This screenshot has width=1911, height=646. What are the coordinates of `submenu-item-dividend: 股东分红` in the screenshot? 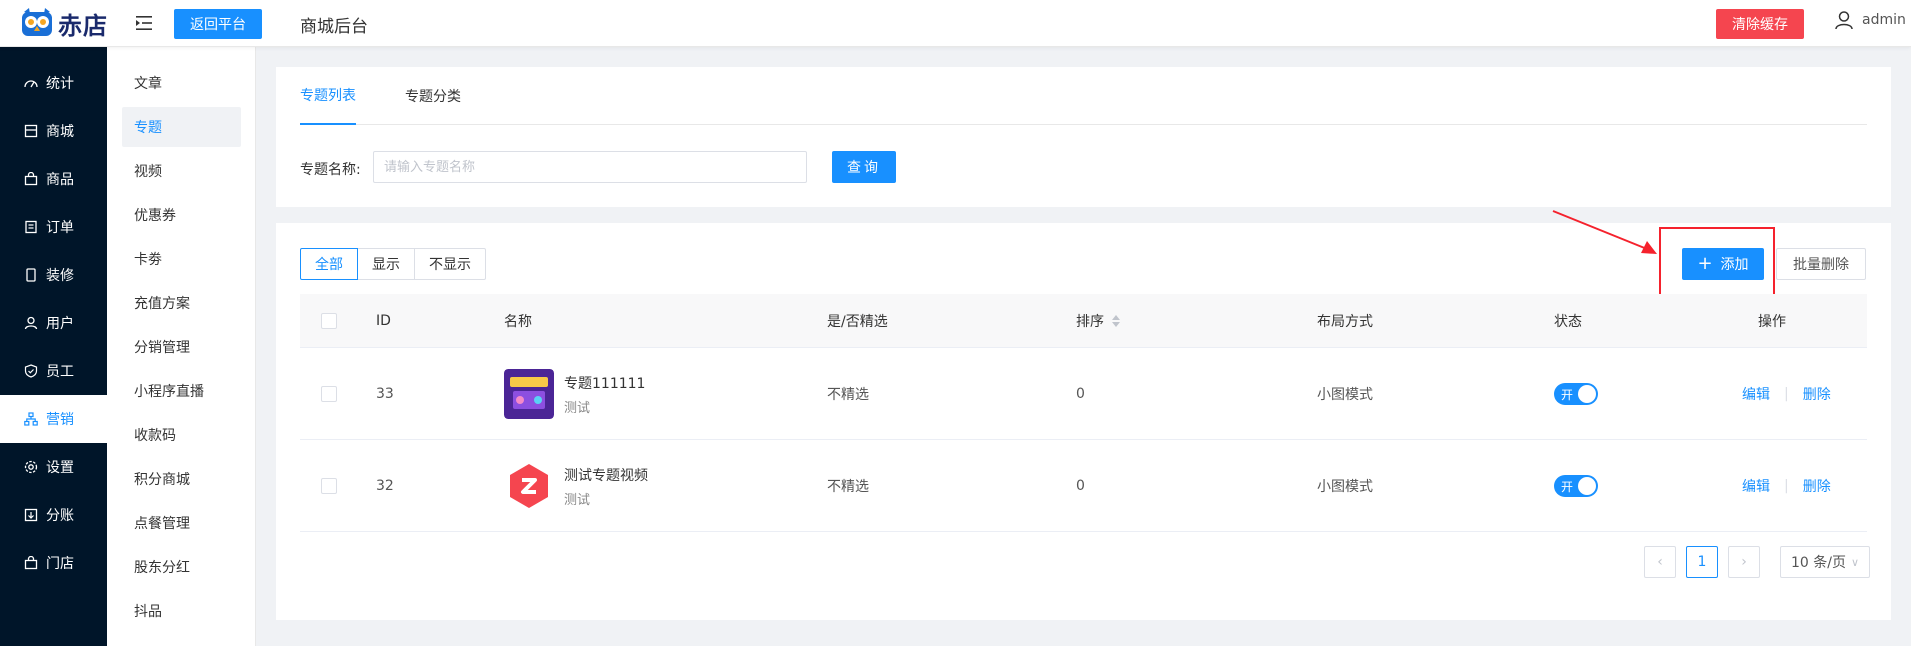 It's located at (181, 567).